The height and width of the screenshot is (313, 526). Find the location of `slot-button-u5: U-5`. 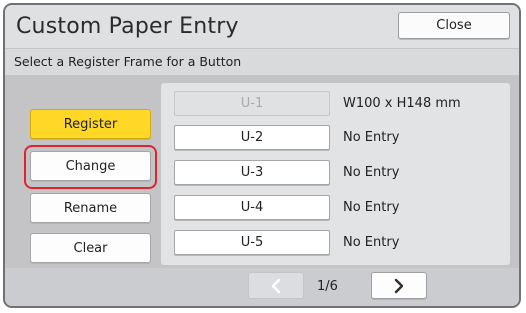

slot-button-u5: U-5 is located at coordinates (252, 242).